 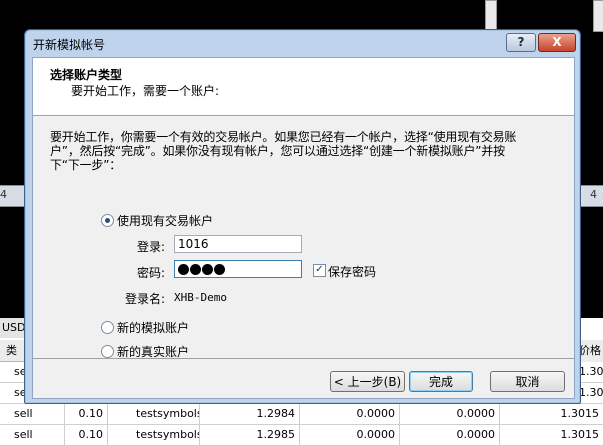 I want to click on radio-demo-account-label: 新的模拟账户, so click(x=153, y=327).